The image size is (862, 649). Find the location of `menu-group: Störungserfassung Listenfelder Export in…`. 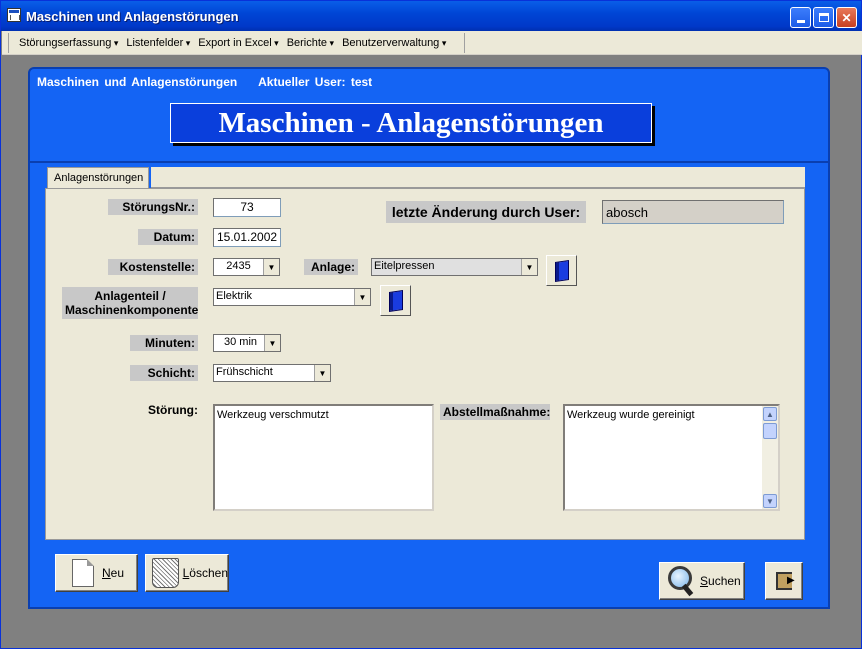

menu-group: Störungserfassung Listenfelder Export in… is located at coordinates (236, 43).